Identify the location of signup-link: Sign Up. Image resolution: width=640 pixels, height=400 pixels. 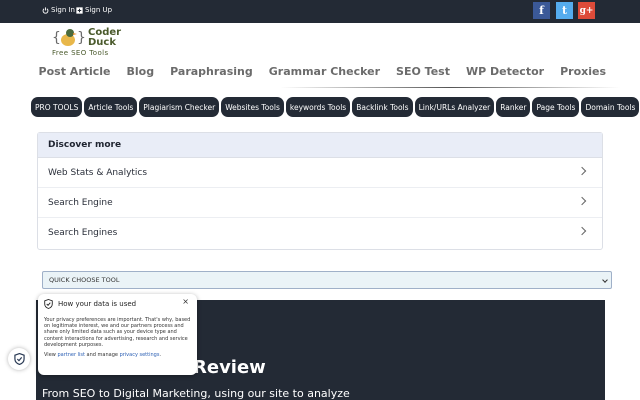
(94, 10).